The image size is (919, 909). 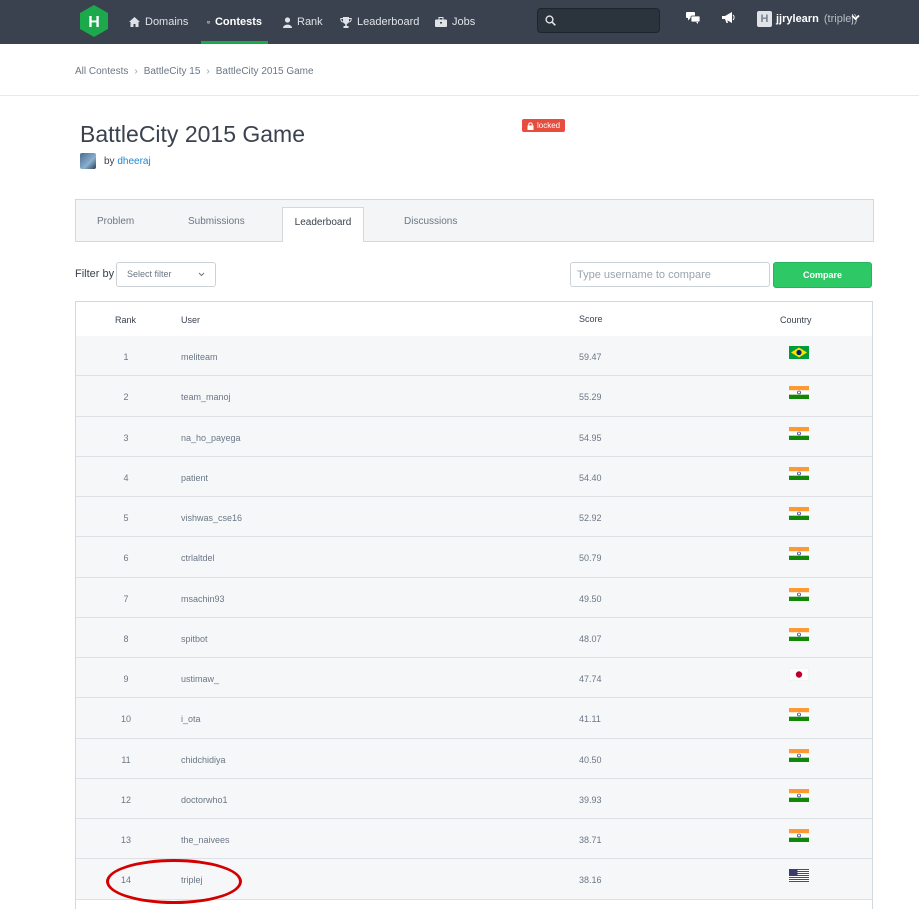 I want to click on filter-label: Filter by, so click(x=95, y=274).